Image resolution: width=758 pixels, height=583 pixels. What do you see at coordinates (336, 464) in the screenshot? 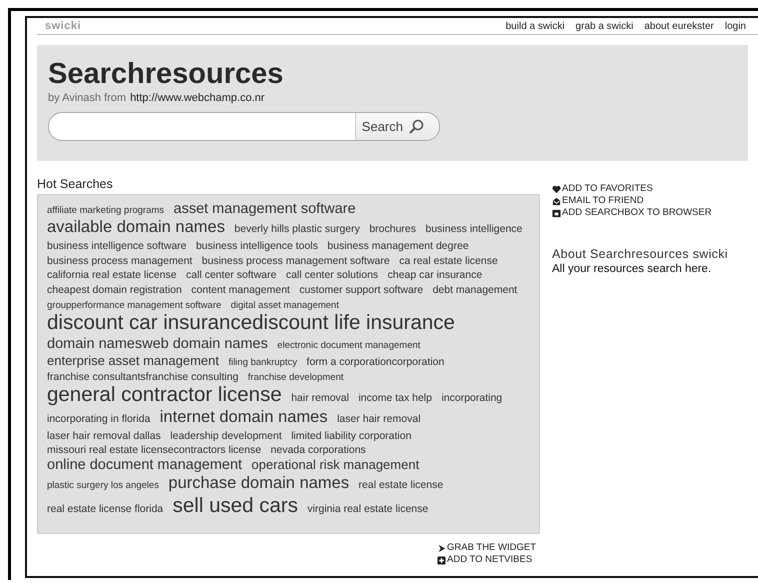
I see `tag-link: operational risk management` at bounding box center [336, 464].